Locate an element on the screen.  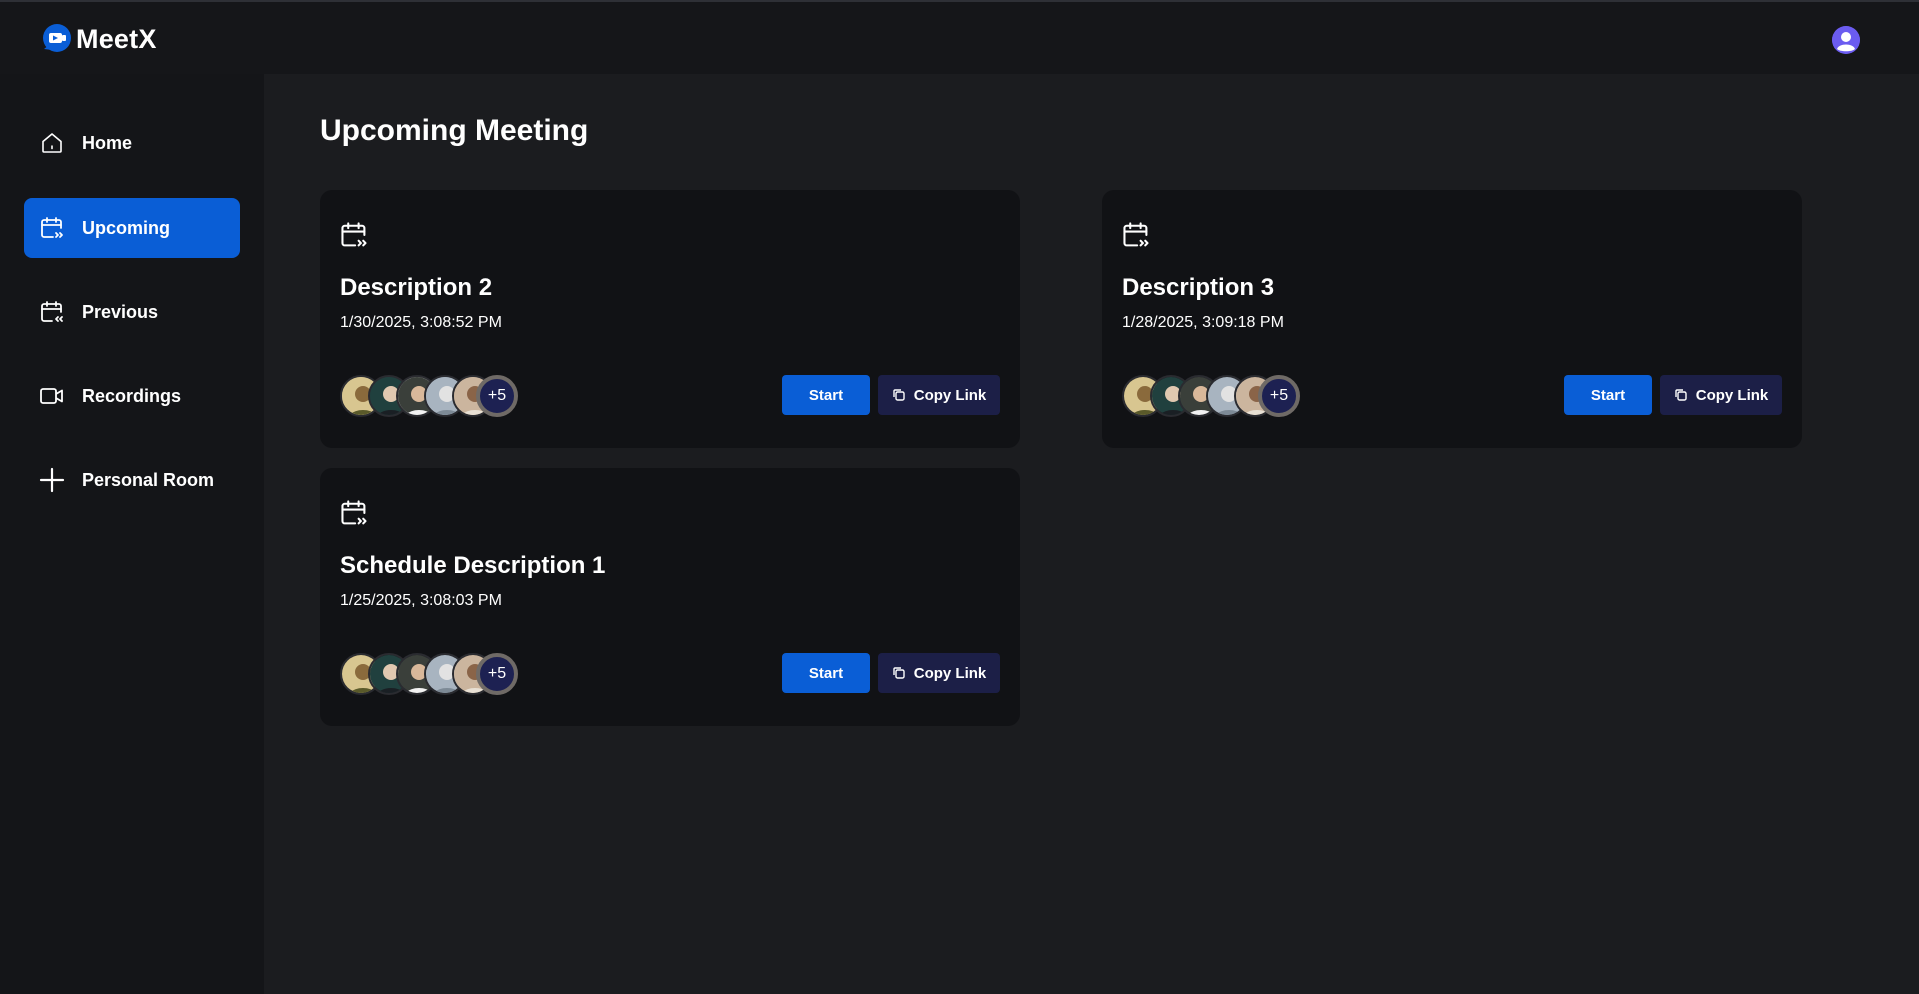
meeting-title: Schedule Description 1 is located at coordinates (473, 565).